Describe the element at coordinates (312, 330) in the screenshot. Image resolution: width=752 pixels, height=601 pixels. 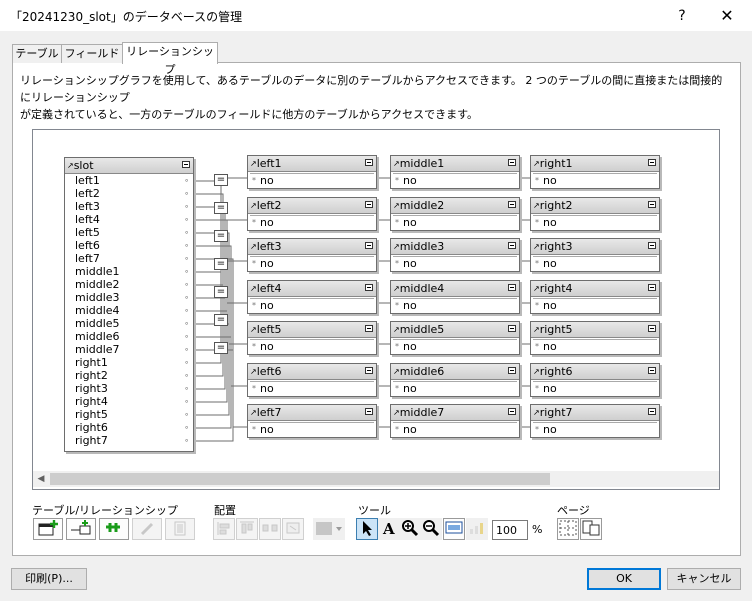
I see `table-header: ↗left5` at that location.